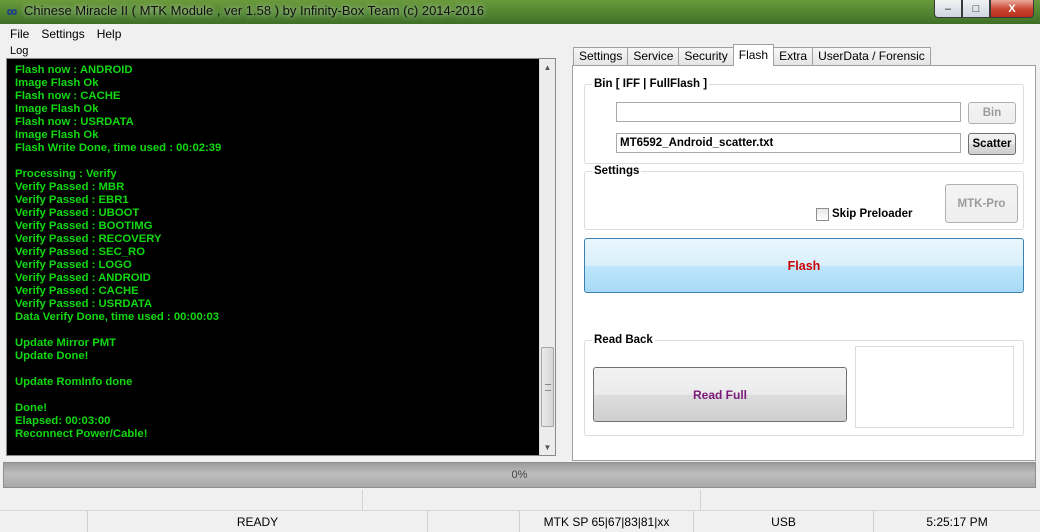 The image size is (1040, 532). I want to click on tab-settings: Settings, so click(601, 56).